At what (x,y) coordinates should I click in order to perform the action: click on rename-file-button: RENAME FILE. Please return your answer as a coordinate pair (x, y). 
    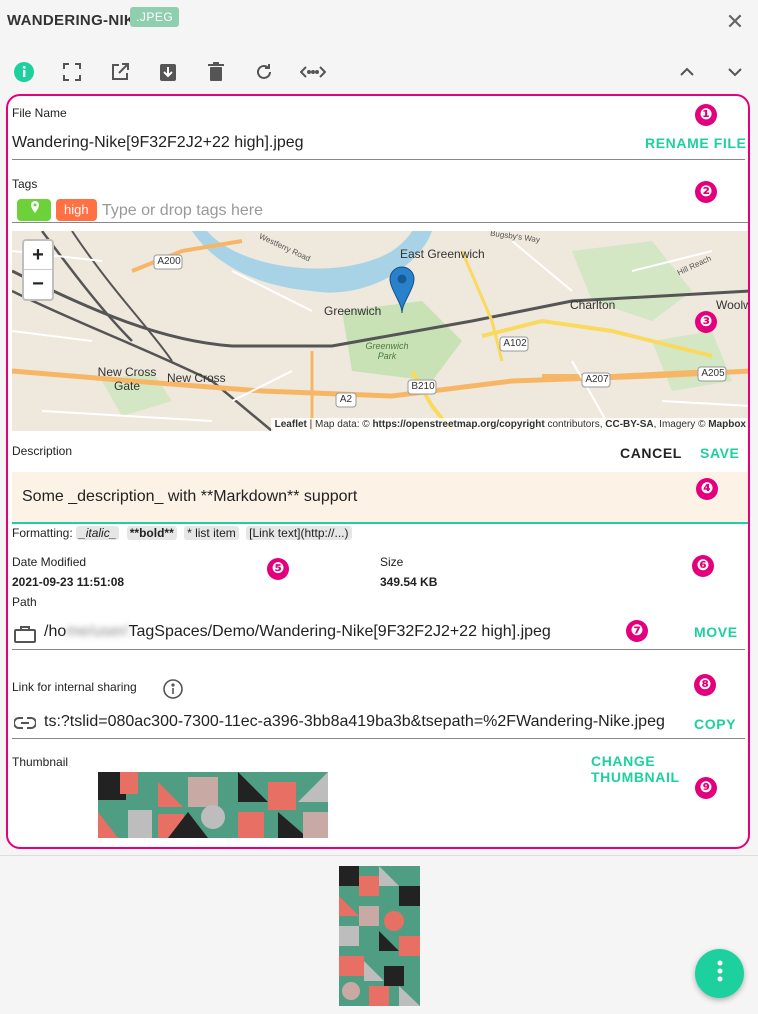
    Looking at the image, I should click on (696, 143).